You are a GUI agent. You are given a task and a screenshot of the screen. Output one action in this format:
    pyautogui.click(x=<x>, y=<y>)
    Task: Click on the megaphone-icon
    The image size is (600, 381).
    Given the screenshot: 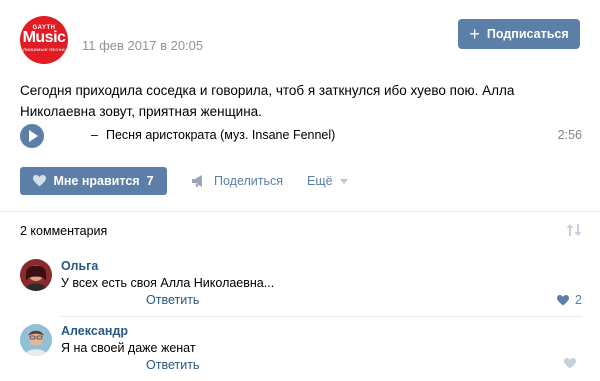 What is the action you would take?
    pyautogui.click(x=197, y=181)
    